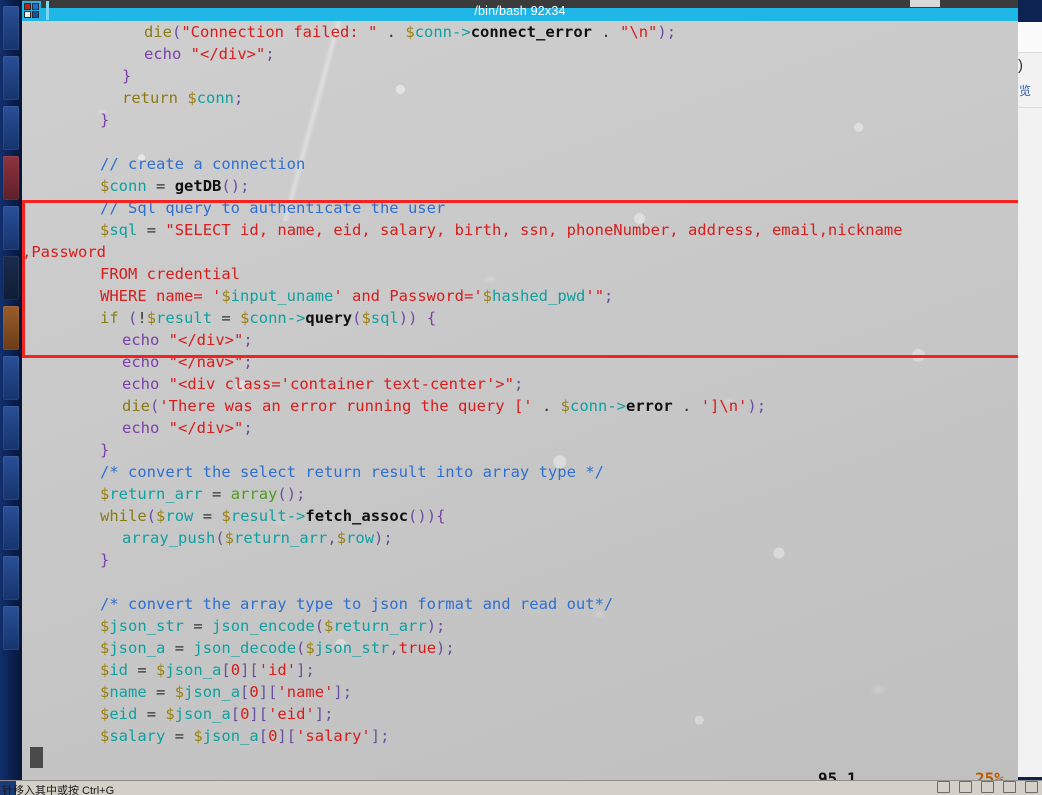 This screenshot has width=1042, height=795. Describe the element at coordinates (520, 714) in the screenshot. I see `code-line: $eid = $json_a[0]['eid'];` at that location.